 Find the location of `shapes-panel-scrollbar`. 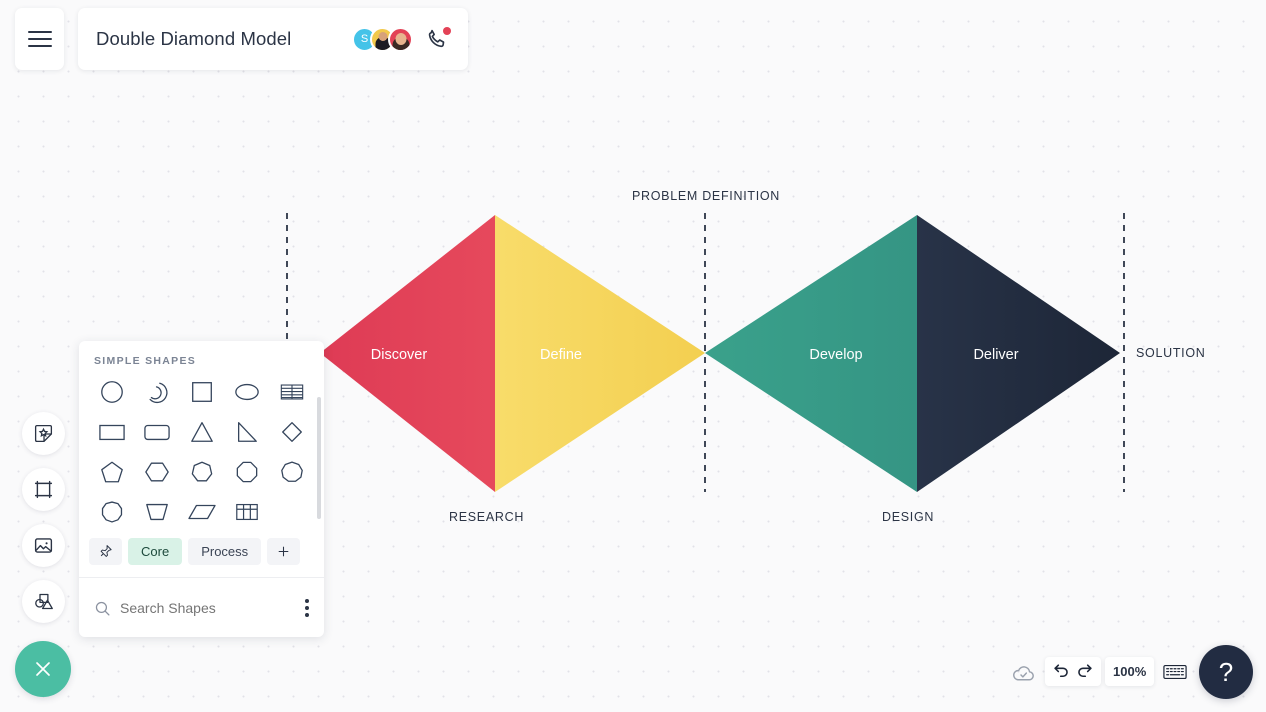

shapes-panel-scrollbar is located at coordinates (319, 458).